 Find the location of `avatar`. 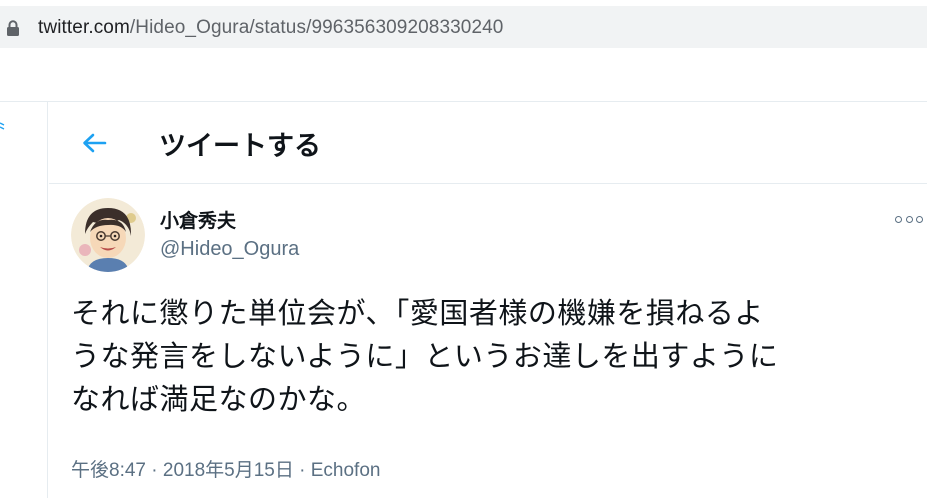

avatar is located at coordinates (108, 235).